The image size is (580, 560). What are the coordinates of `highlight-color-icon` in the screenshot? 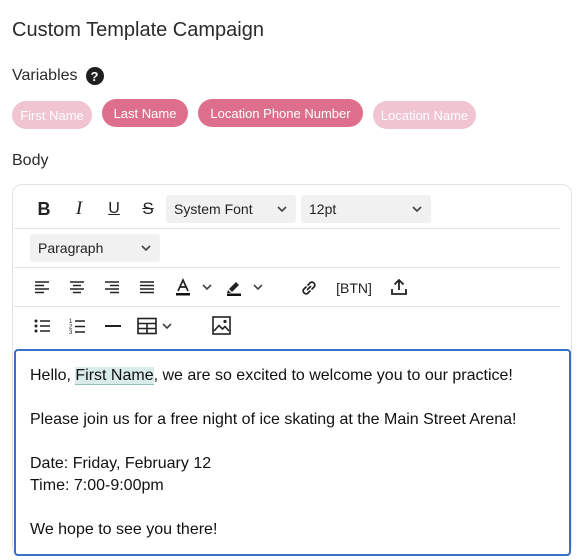 It's located at (234, 287).